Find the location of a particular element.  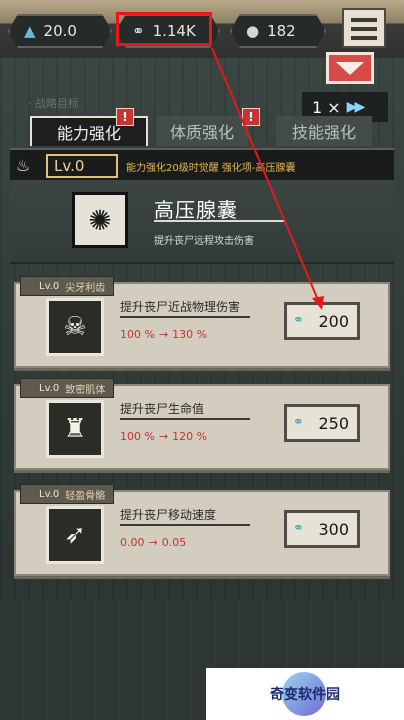

skill-name: 高压腺囊 is located at coordinates (196, 210).